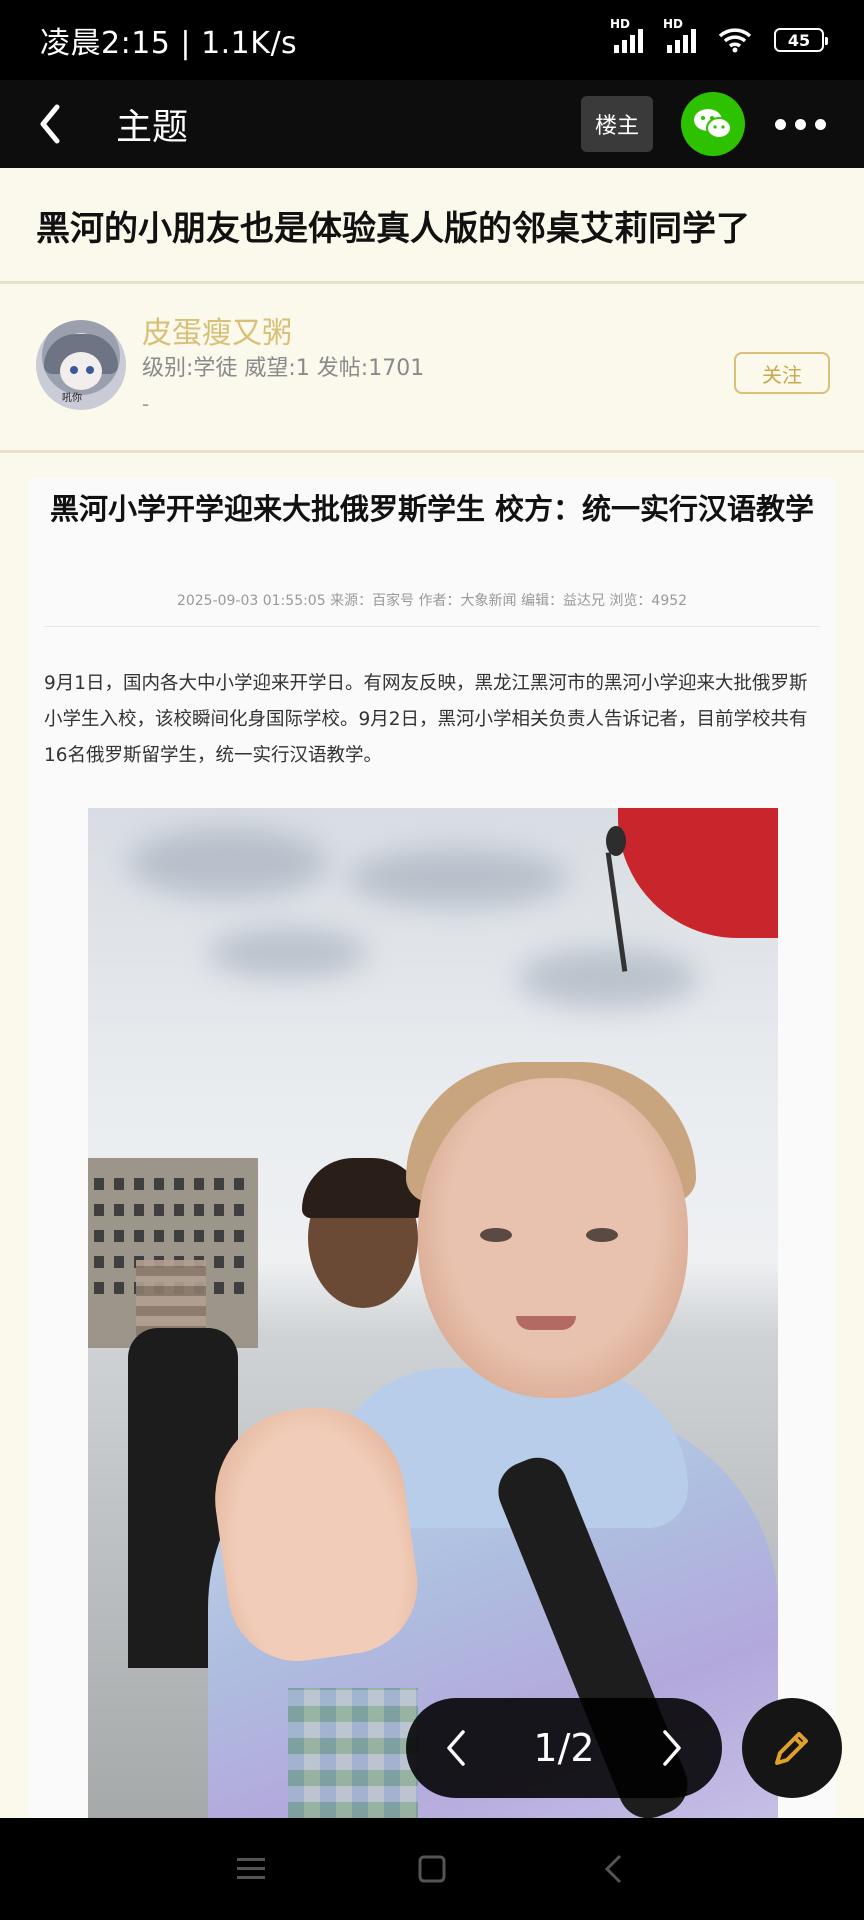 The height and width of the screenshot is (1920, 864). Describe the element at coordinates (800, 124) in the screenshot. I see `more-dots-icon` at that location.